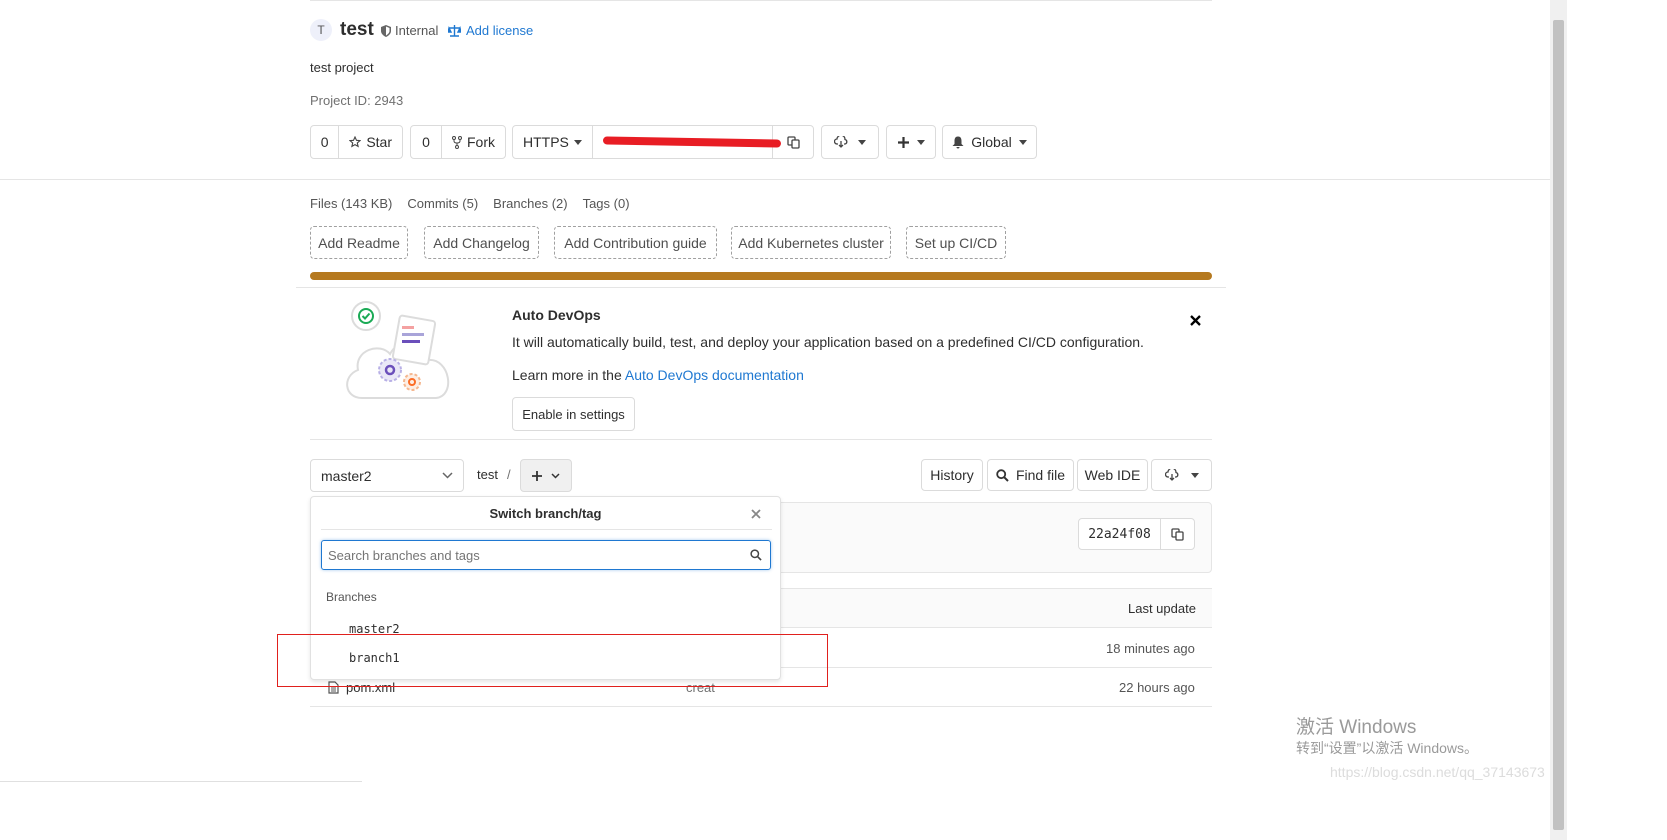 The height and width of the screenshot is (840, 1667). Describe the element at coordinates (1195, 320) in the screenshot. I see `close-icon` at that location.